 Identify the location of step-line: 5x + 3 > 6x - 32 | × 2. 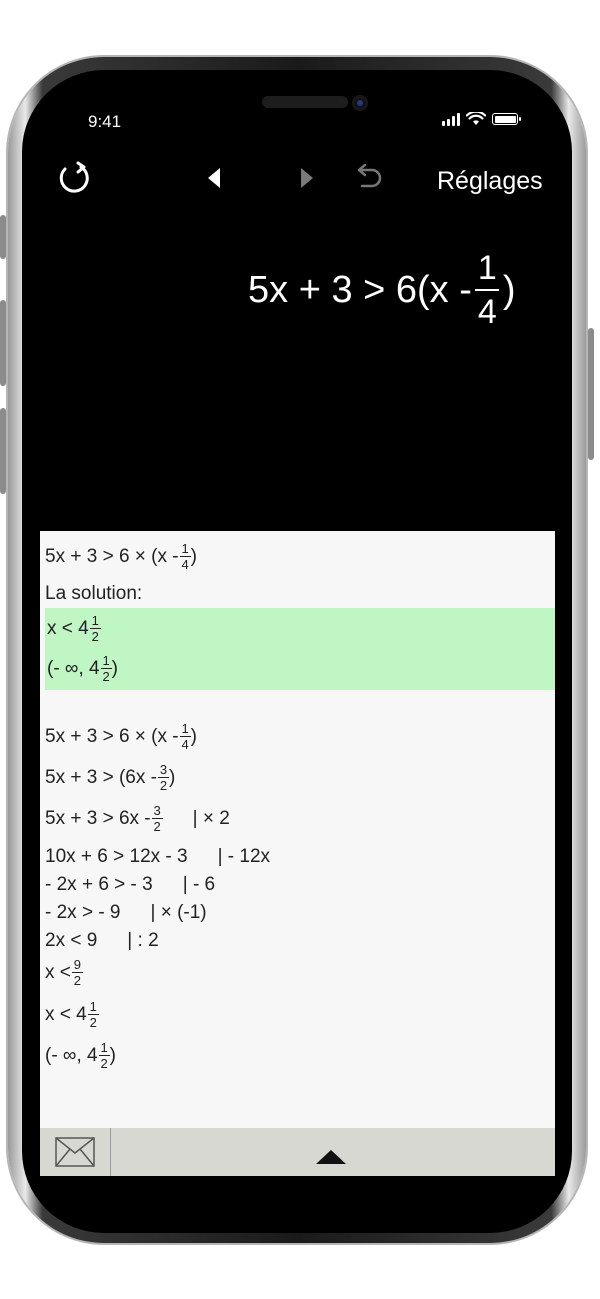
(137, 818).